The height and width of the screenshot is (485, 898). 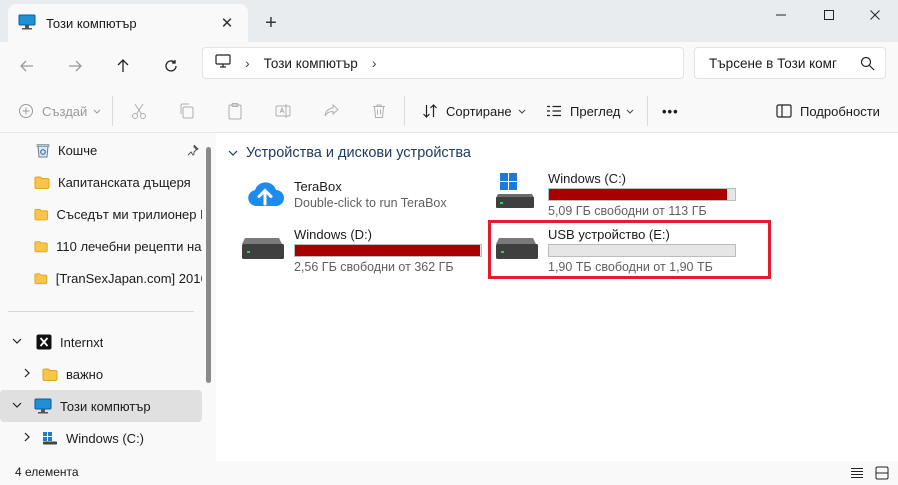 What do you see at coordinates (101, 182) in the screenshot?
I see `sidebar-item-folder: Капитанската дъщеря` at bounding box center [101, 182].